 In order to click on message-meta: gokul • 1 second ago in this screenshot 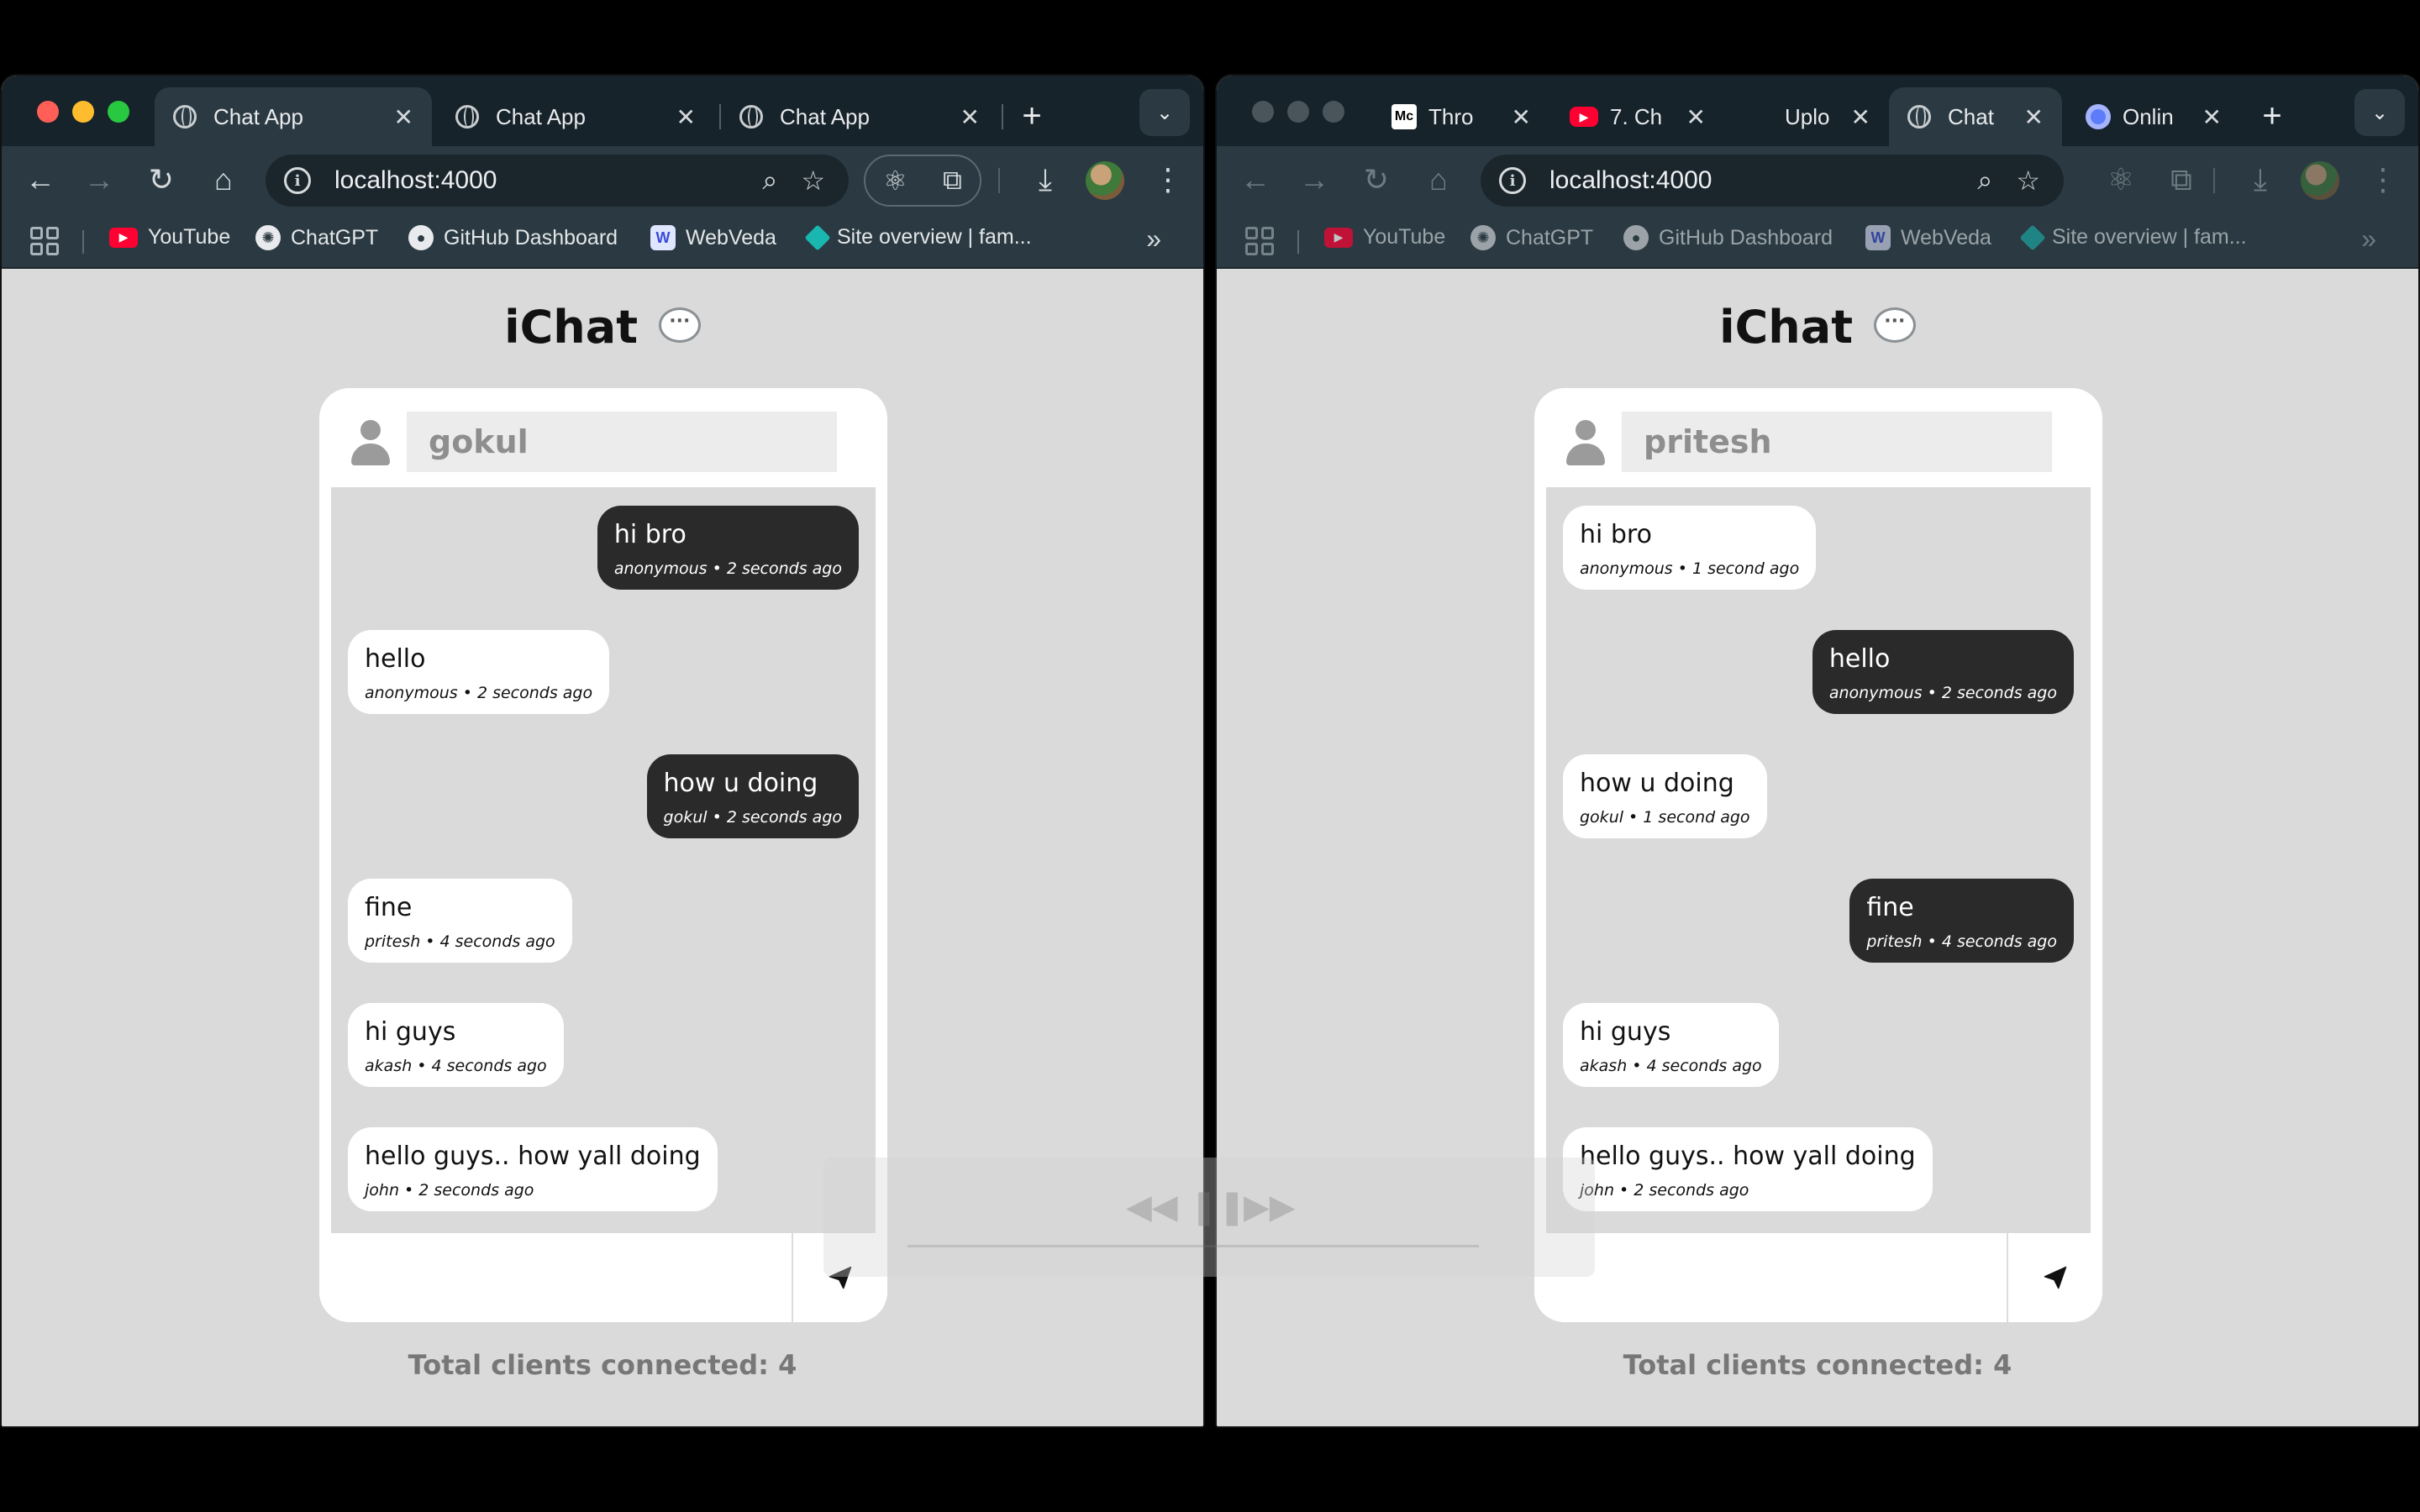, I will do `click(1665, 817)`.